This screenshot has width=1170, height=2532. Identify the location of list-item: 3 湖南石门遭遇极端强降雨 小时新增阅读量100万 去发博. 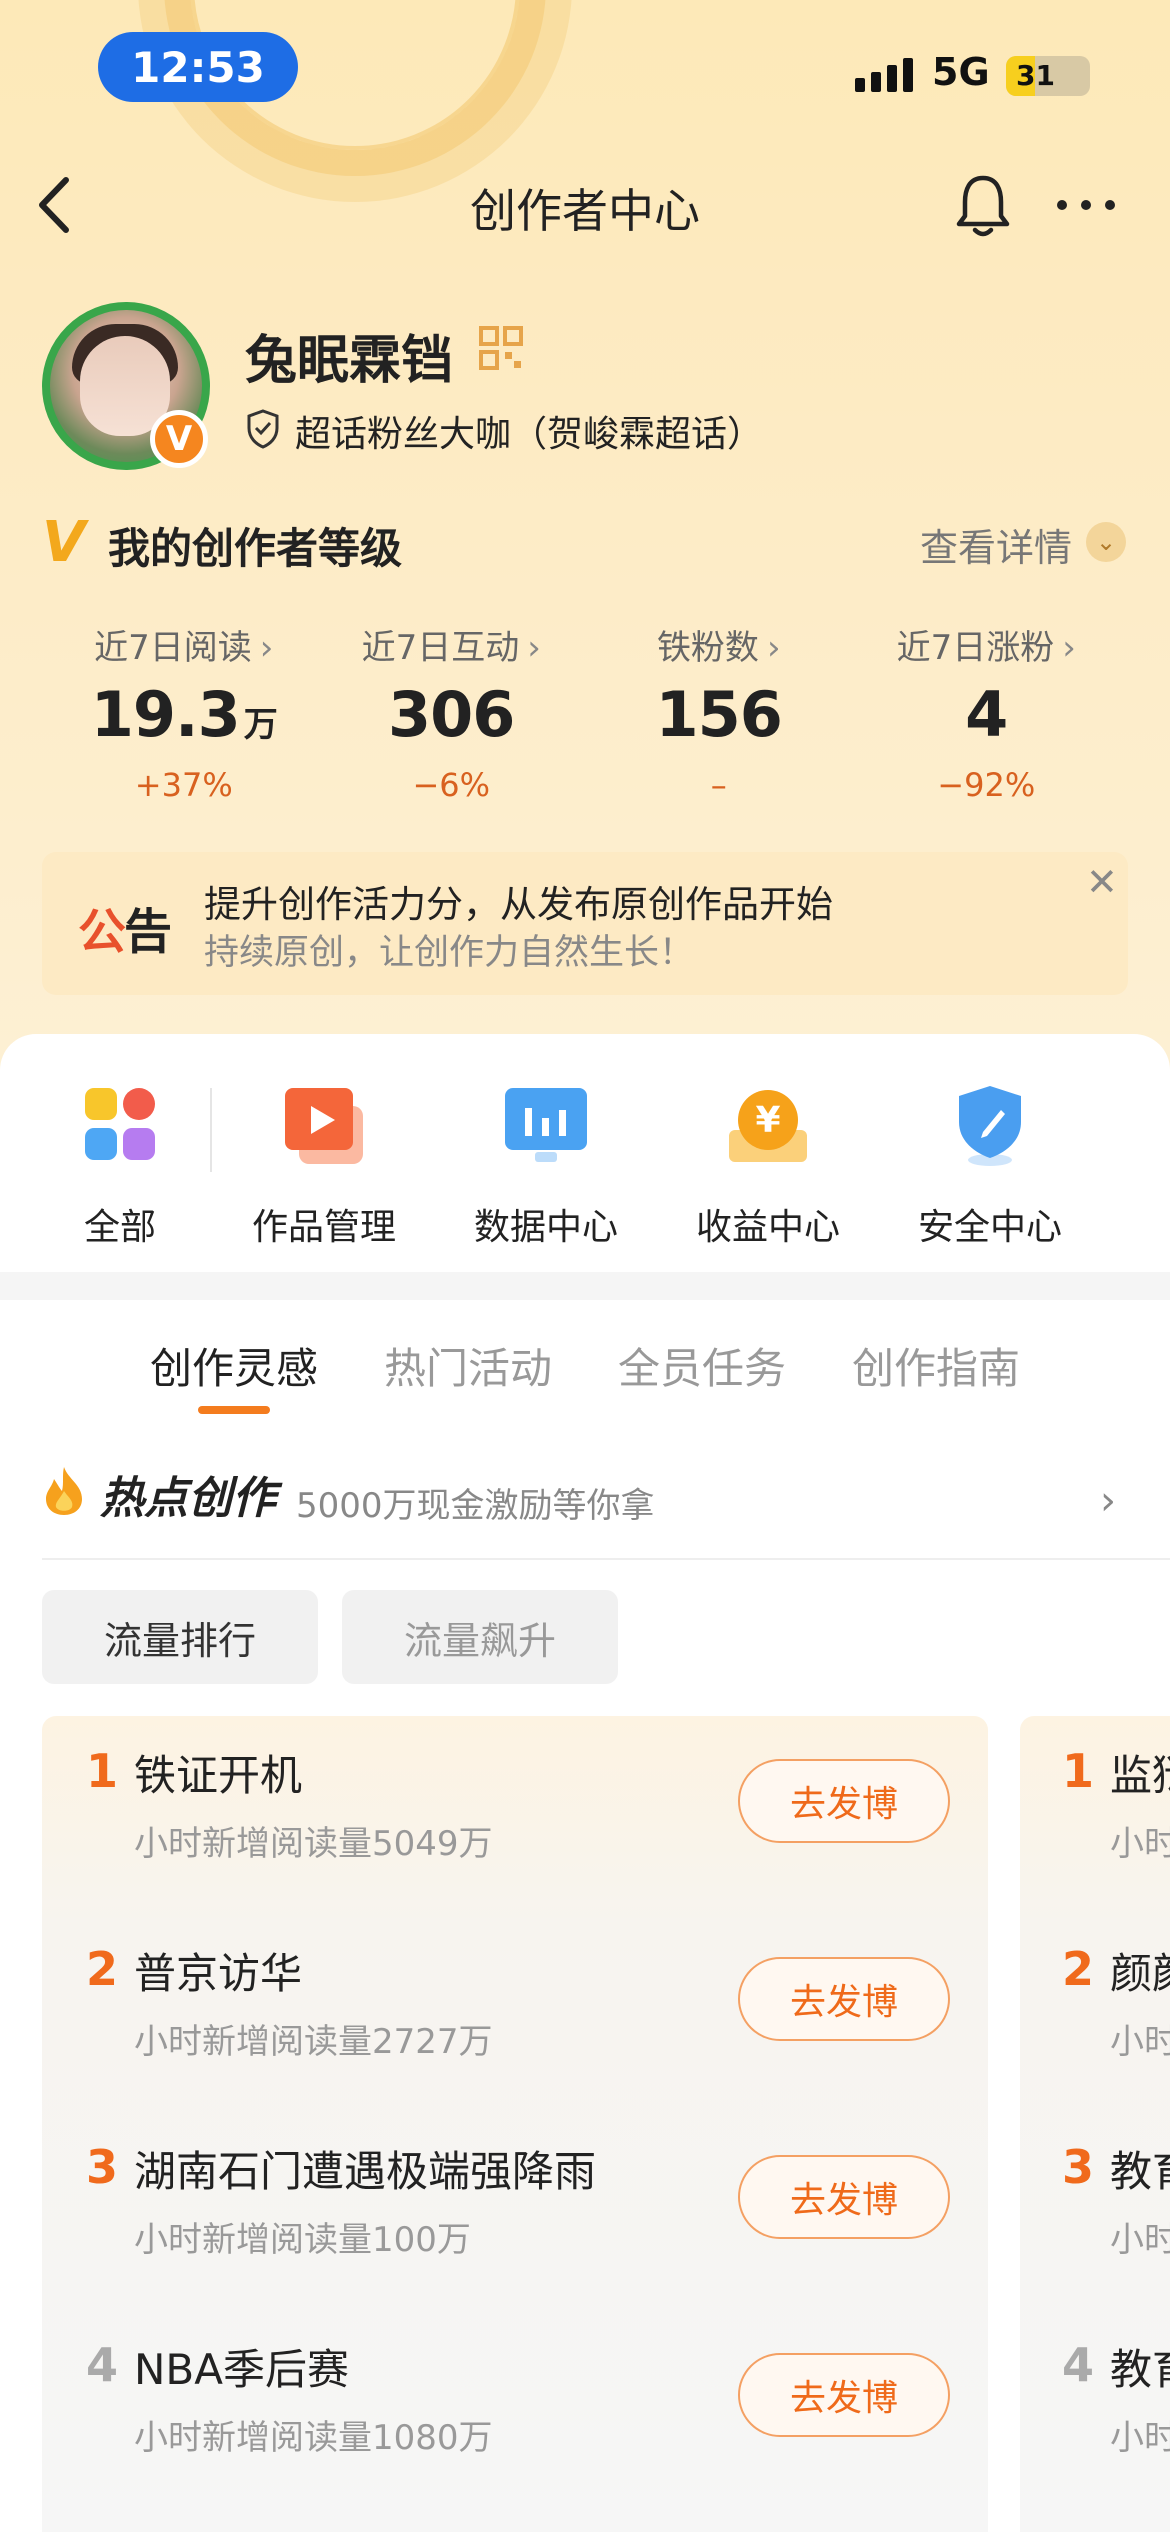
(515, 2202).